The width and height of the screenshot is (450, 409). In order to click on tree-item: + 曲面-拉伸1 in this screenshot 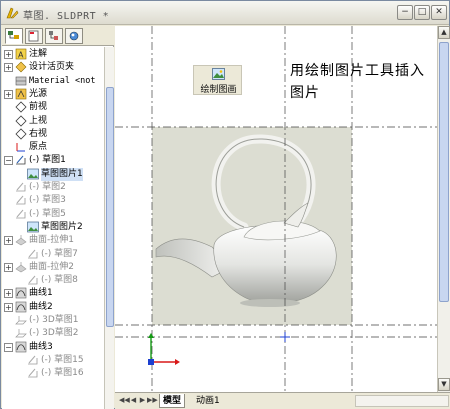, I will do `click(53, 240)`.